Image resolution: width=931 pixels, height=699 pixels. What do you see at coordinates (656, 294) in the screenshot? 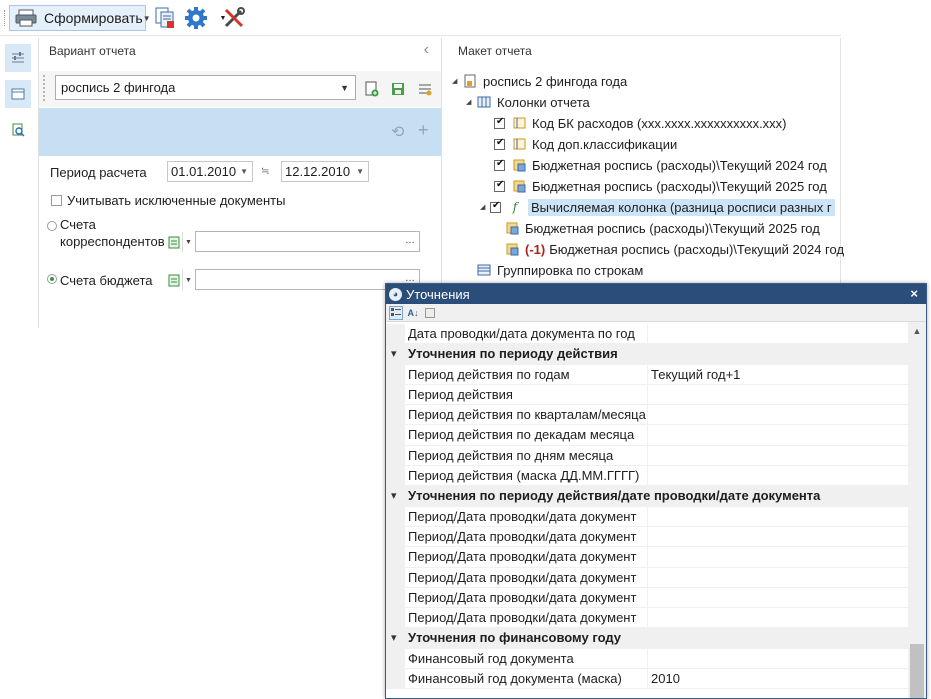
I see `dialog-title-bar: ◕ Уточнения ×` at bounding box center [656, 294].